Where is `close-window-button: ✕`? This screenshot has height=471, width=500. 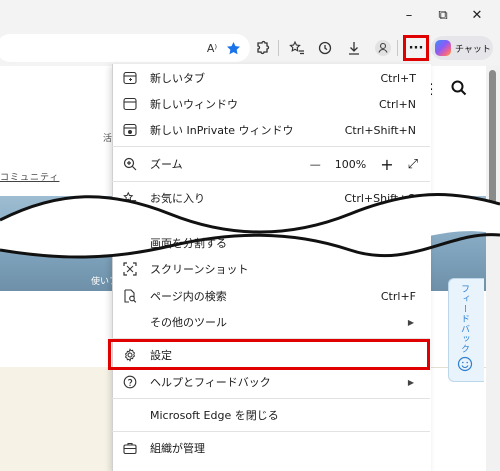
close-window-button: ✕ is located at coordinates (477, 15).